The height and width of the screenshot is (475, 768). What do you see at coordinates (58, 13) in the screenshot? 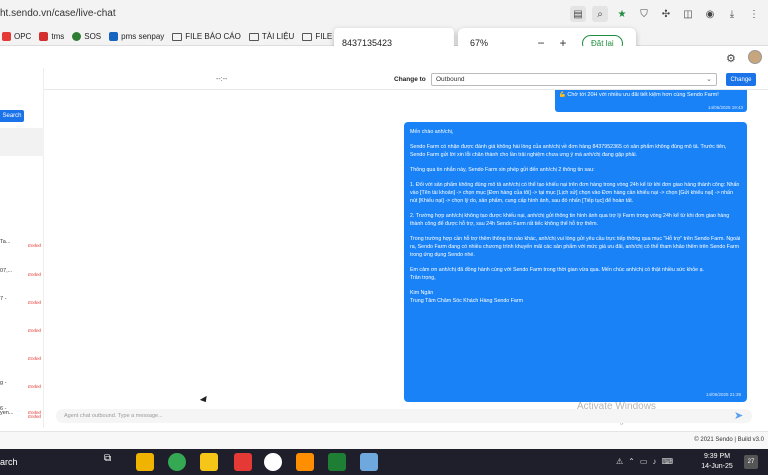
I see `url-field: ht.sendo.vn/case/live-chat` at bounding box center [58, 13].